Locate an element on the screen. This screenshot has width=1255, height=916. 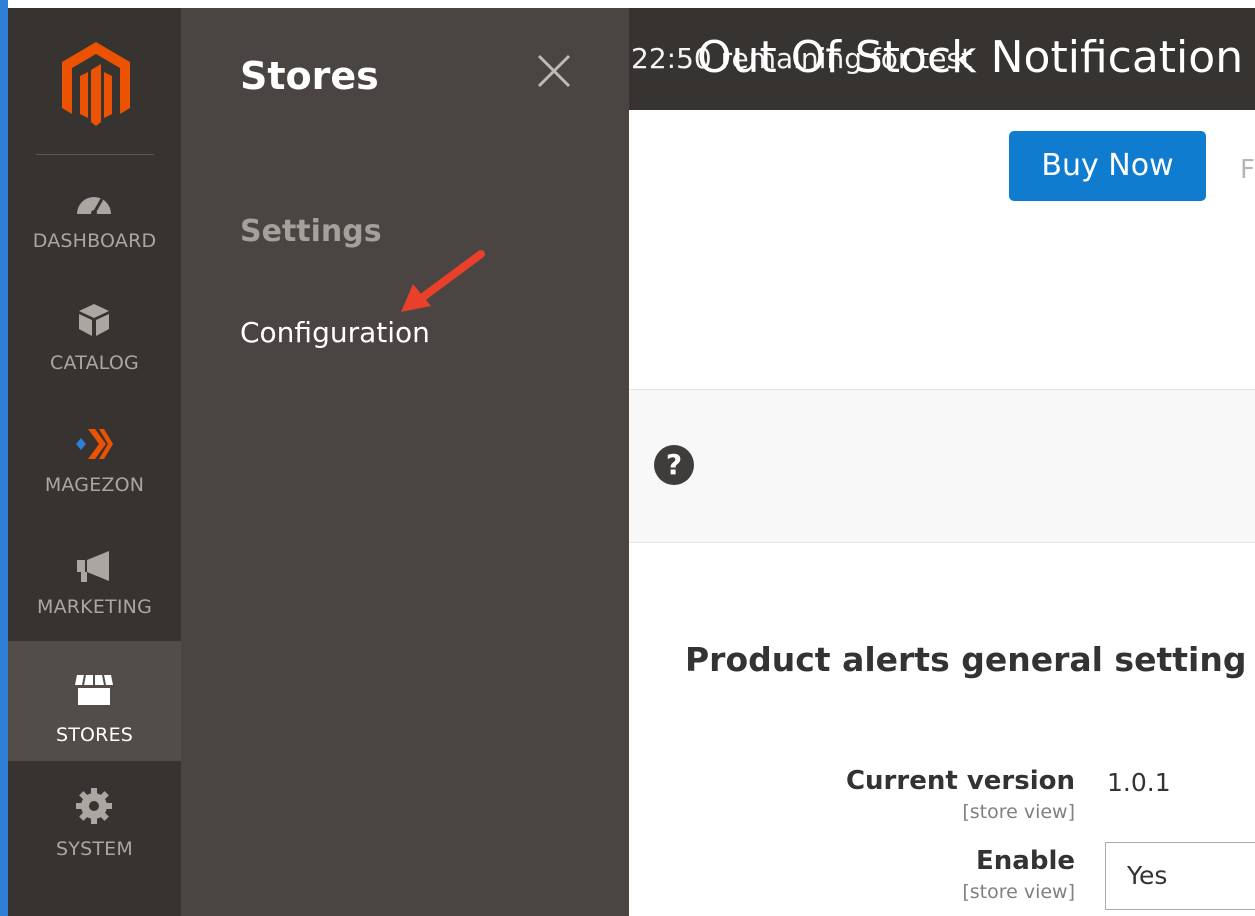
enable-scope: [store view] is located at coordinates (1018, 892).